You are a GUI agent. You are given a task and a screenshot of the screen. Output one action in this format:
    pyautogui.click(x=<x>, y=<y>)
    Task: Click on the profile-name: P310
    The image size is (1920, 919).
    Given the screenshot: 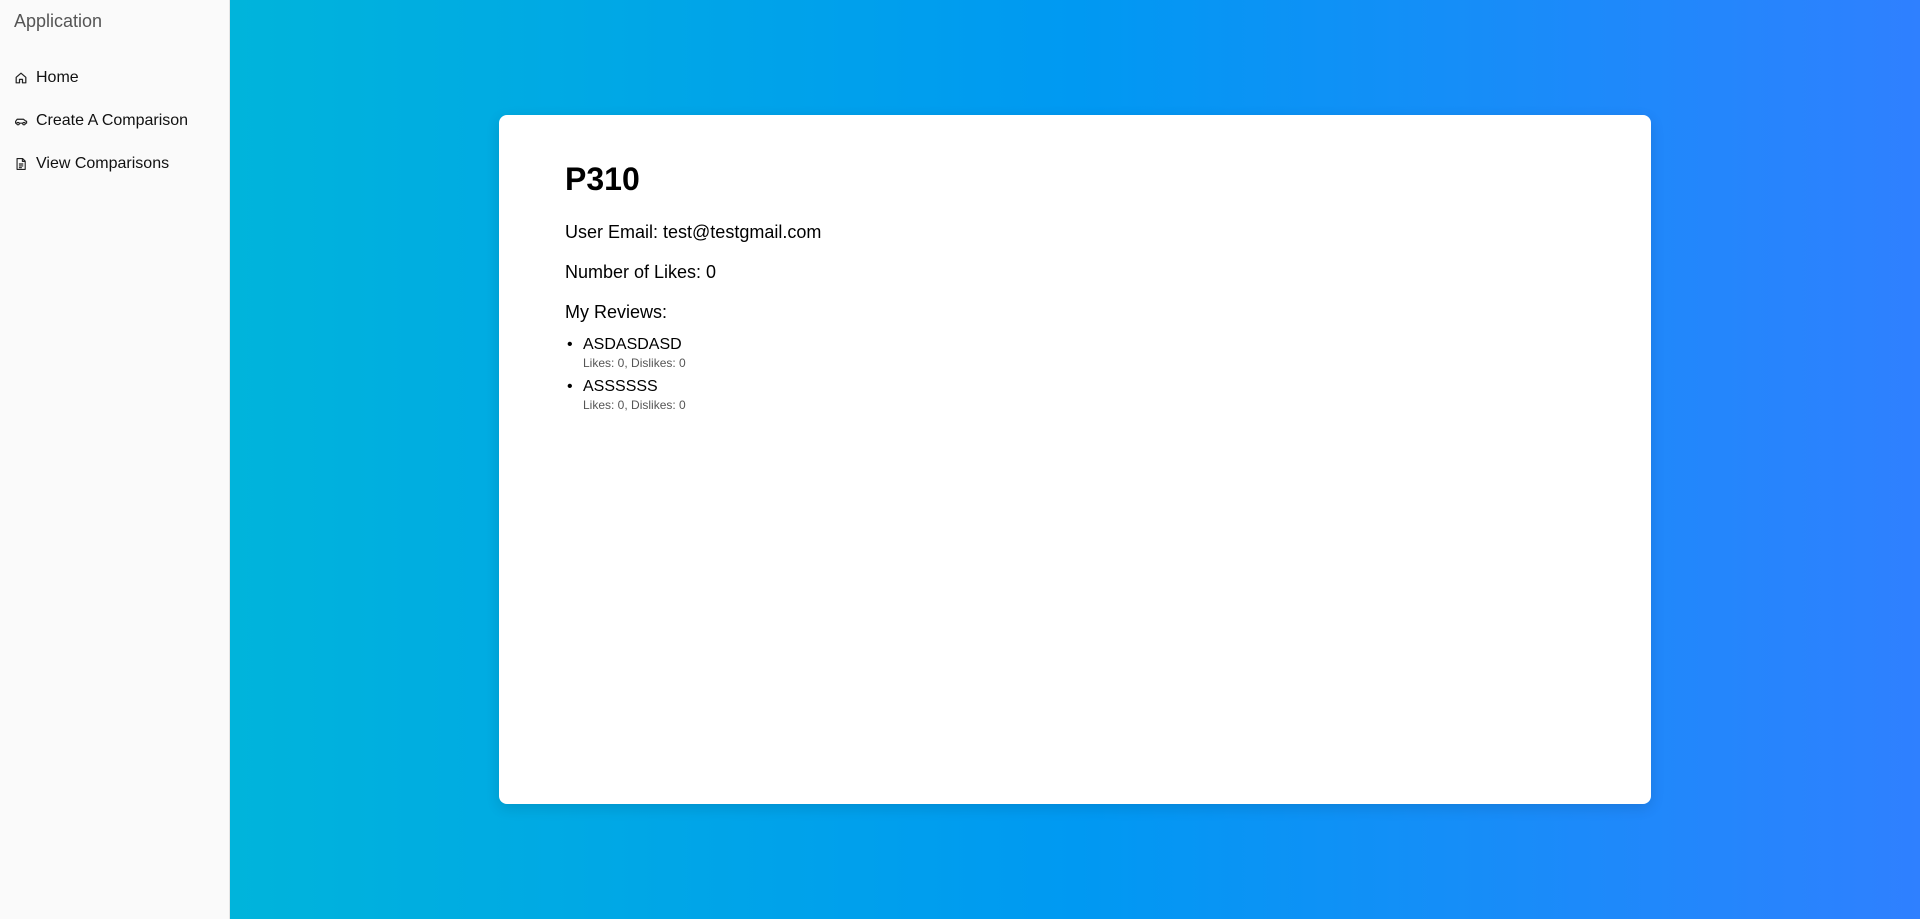 What is the action you would take?
    pyautogui.click(x=602, y=179)
    